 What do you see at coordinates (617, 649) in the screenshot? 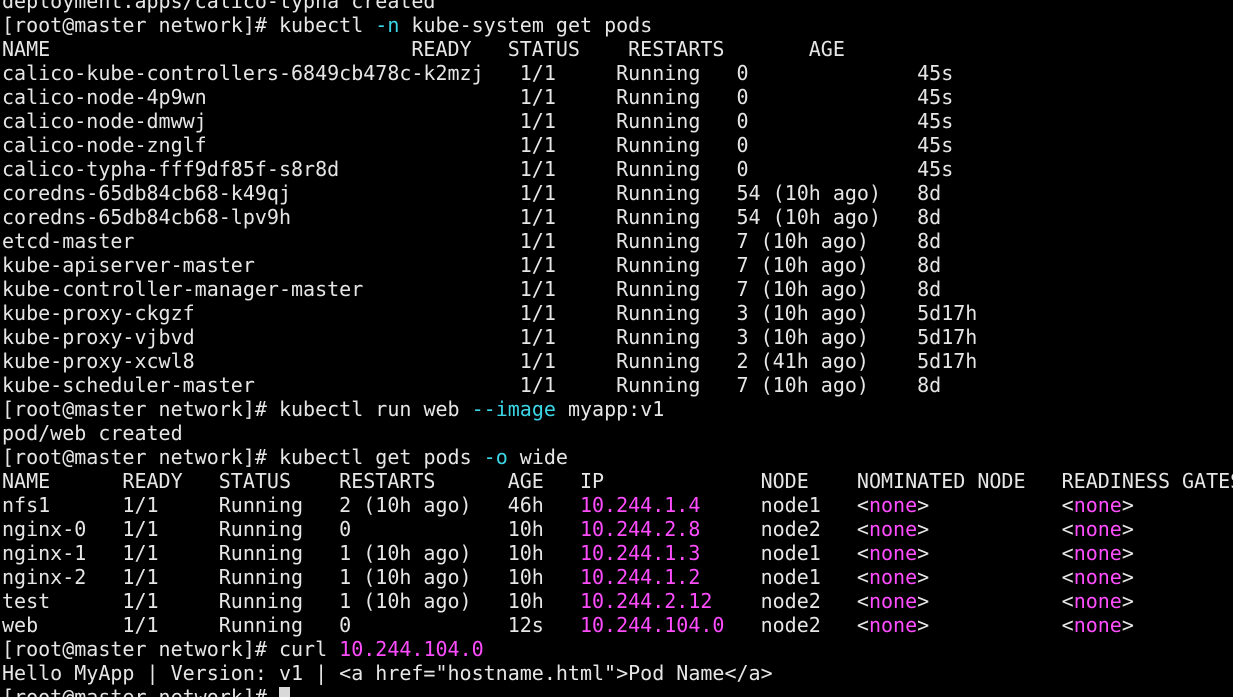
I see `command-line-curl: [root@master network]# curl 10.244.104.0` at bounding box center [617, 649].